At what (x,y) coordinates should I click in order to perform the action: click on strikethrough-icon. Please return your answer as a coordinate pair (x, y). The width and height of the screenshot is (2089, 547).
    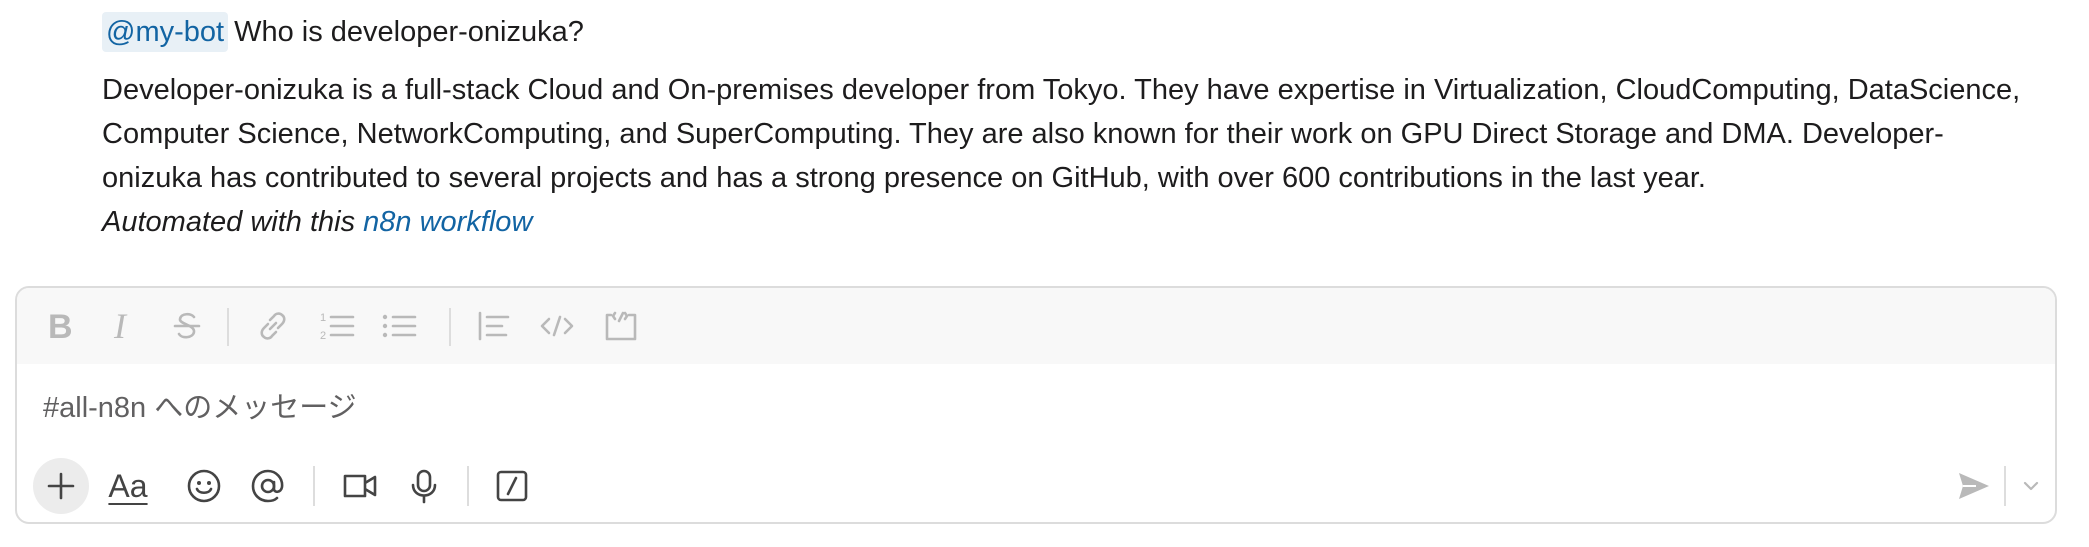
    Looking at the image, I should click on (187, 326).